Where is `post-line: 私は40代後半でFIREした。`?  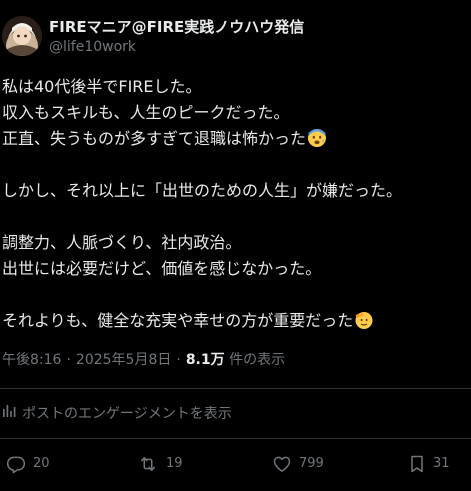 post-line: 私は40代後半でFIREした。 is located at coordinates (102, 86).